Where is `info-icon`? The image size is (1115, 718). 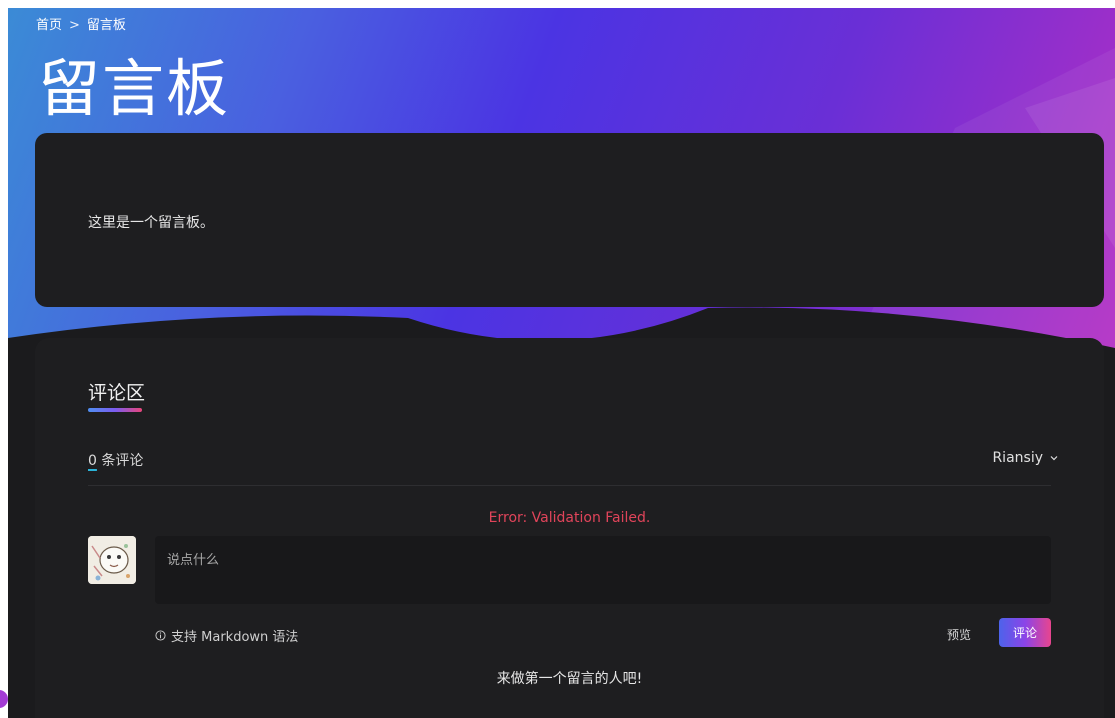
info-icon is located at coordinates (160, 635).